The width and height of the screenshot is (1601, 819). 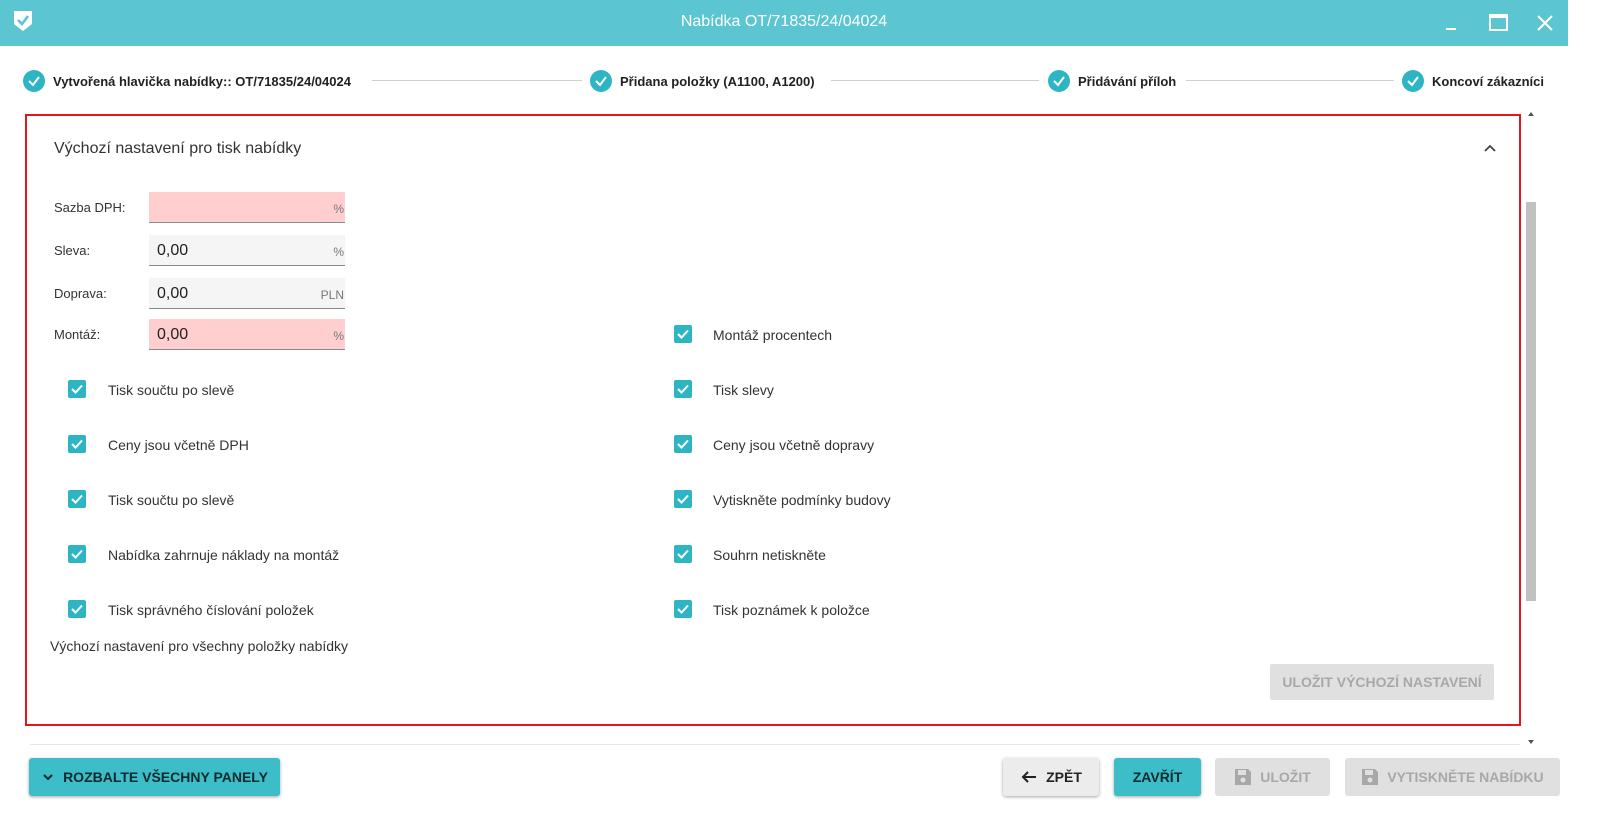 I want to click on button-label: VYTISKNĚTE NABÍDKU, so click(x=1465, y=777).